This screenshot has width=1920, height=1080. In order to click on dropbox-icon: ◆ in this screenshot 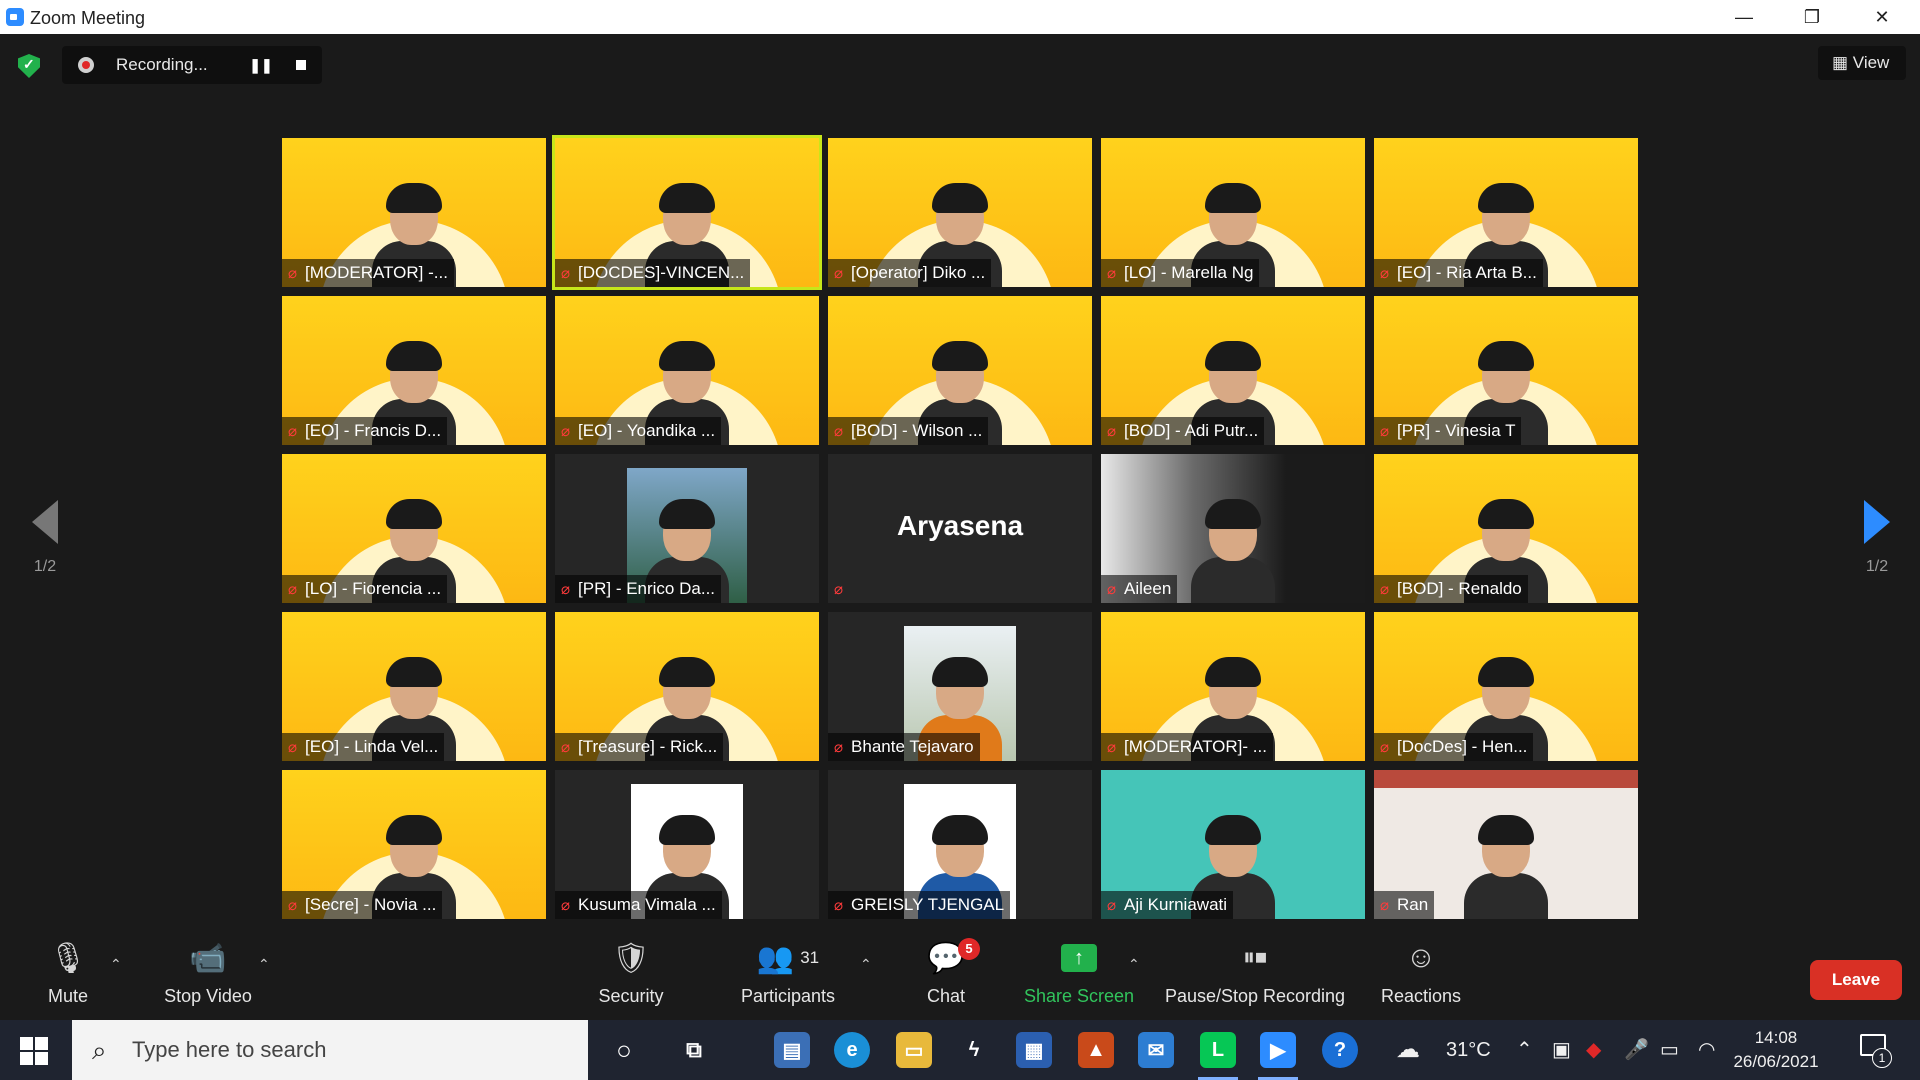, I will do `click(1593, 1050)`.